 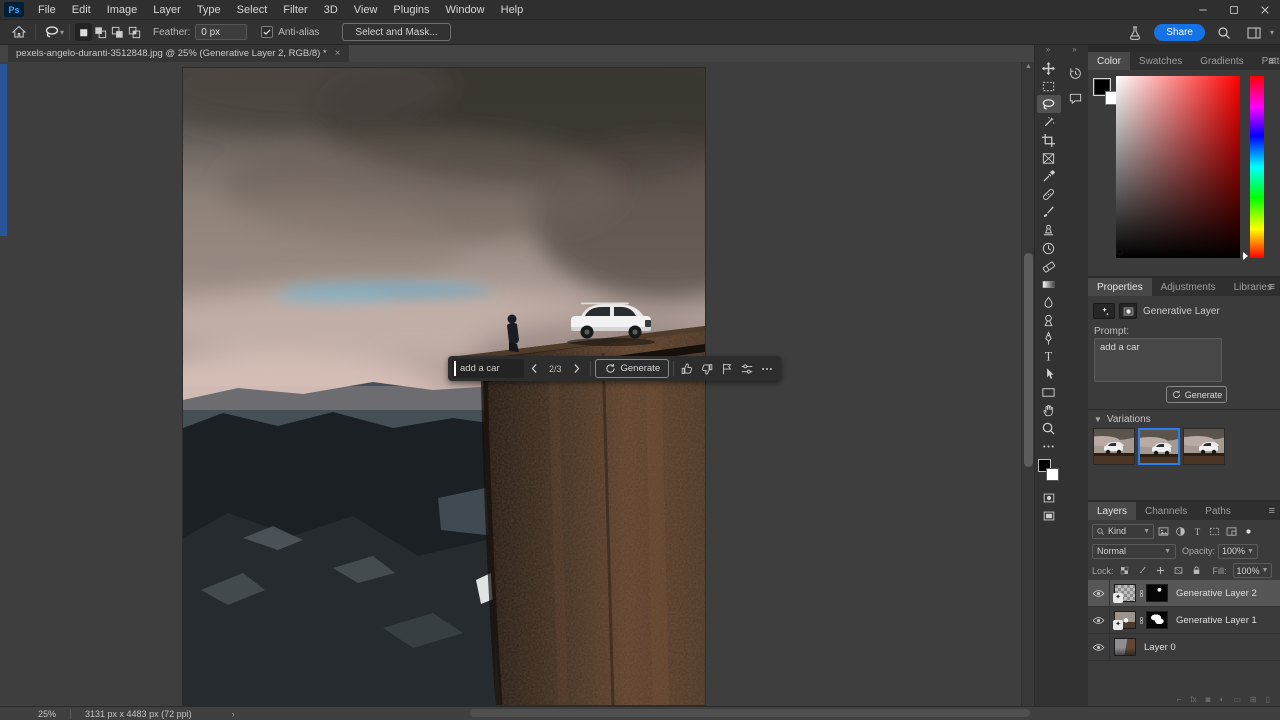 What do you see at coordinates (331, 10) in the screenshot?
I see `menu-3d: 3D` at bounding box center [331, 10].